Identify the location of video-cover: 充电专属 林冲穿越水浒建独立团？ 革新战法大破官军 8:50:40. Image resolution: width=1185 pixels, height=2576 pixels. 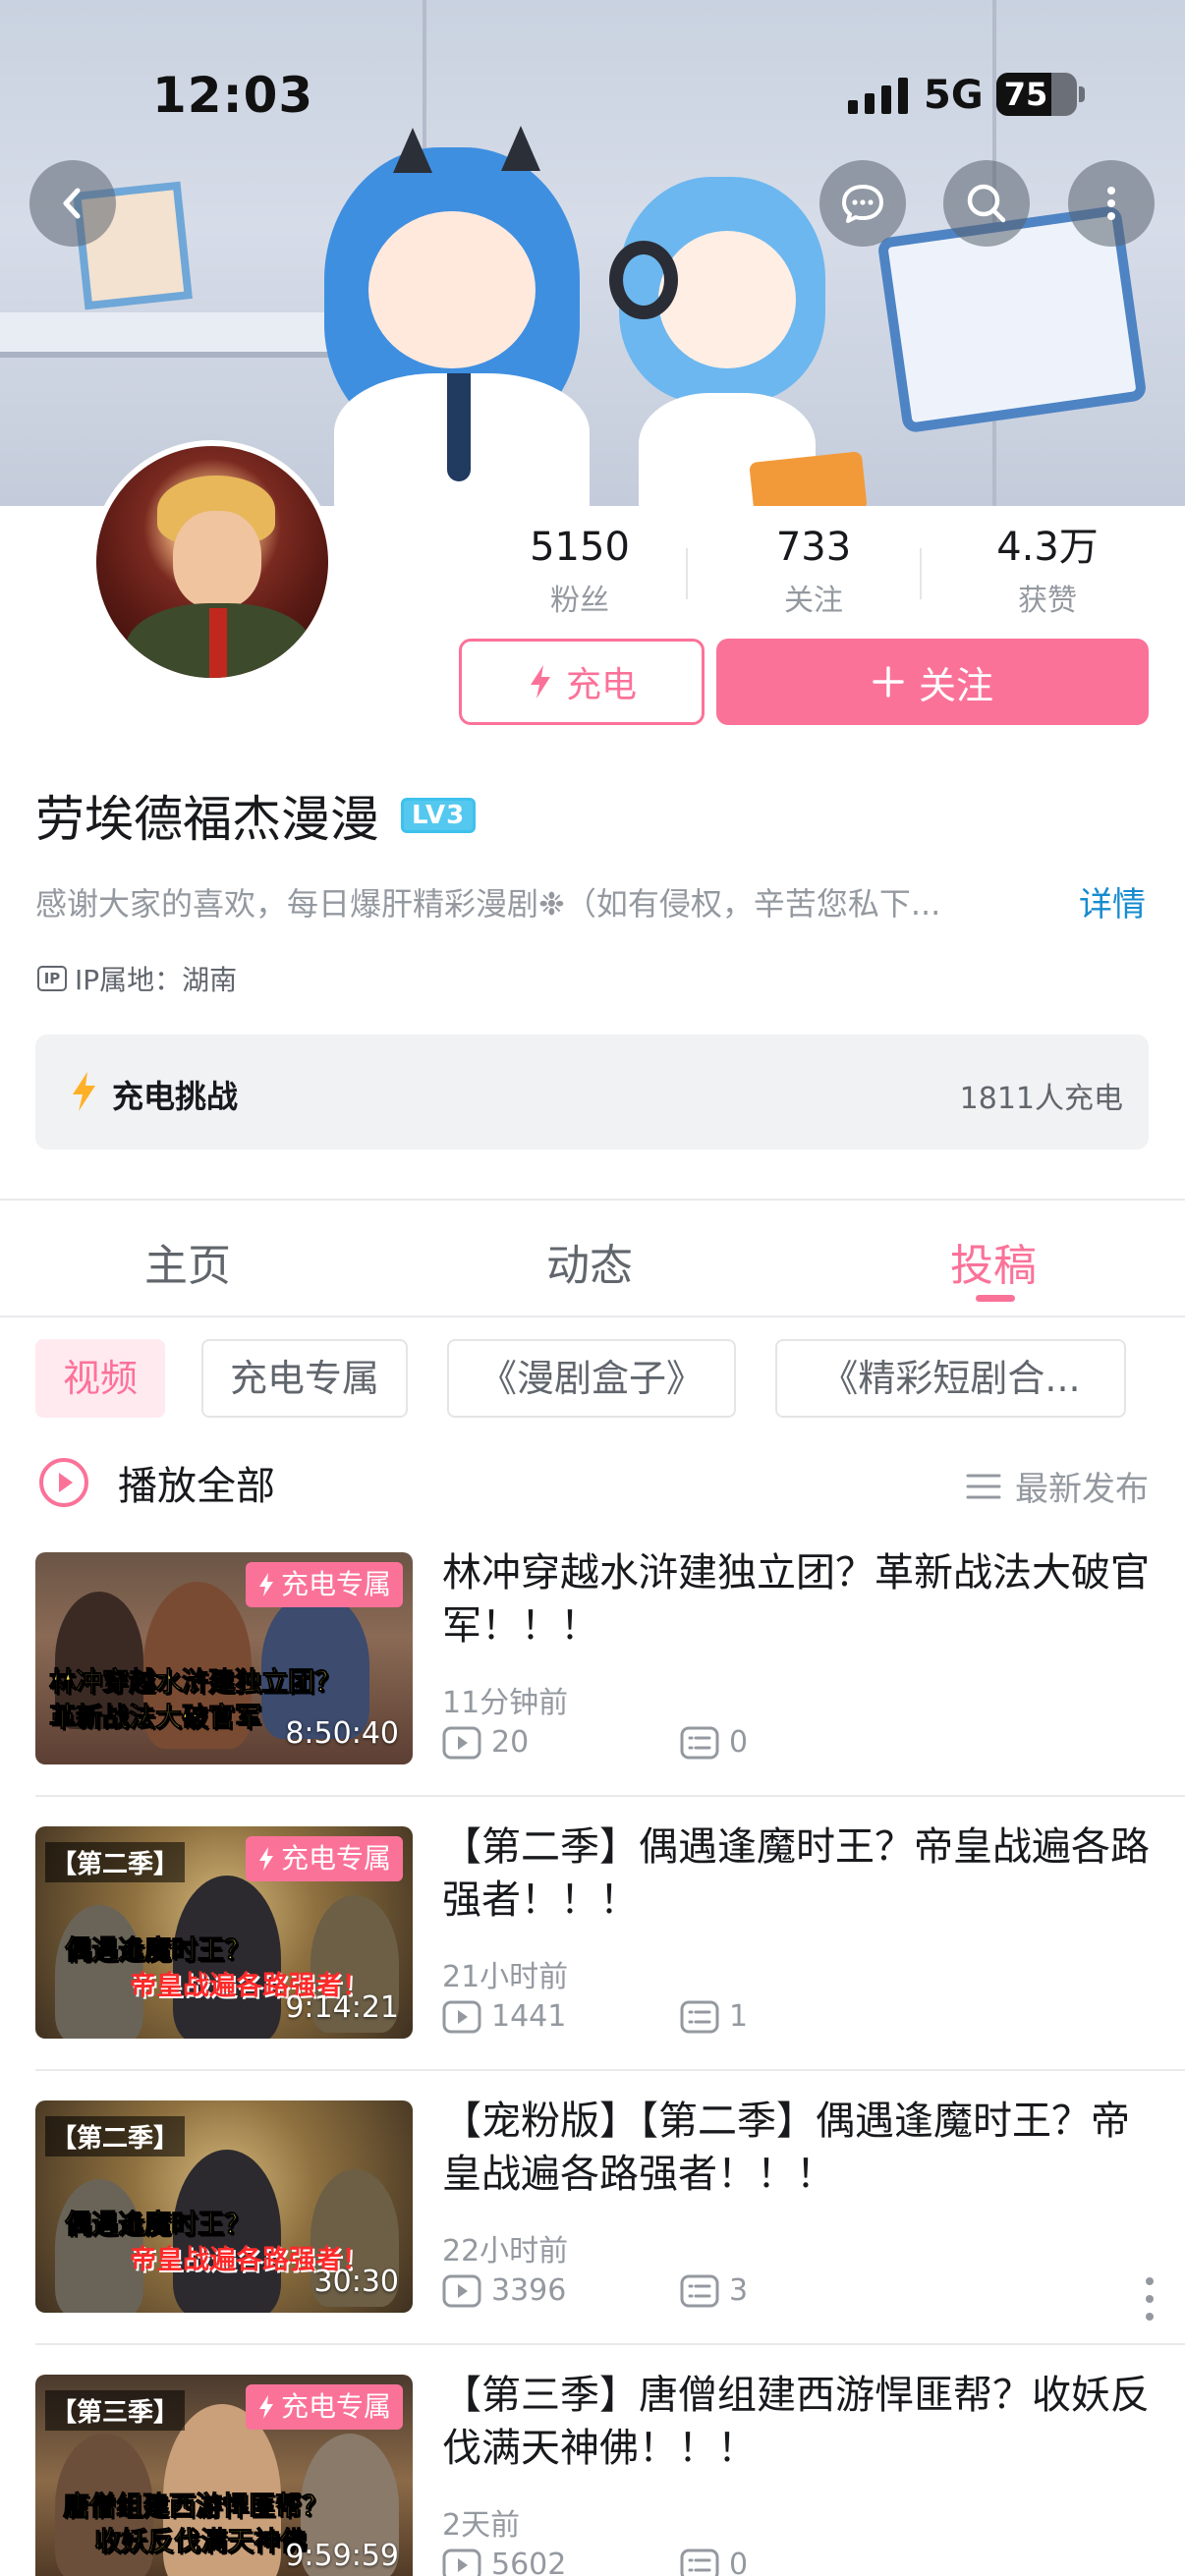
(224, 1658).